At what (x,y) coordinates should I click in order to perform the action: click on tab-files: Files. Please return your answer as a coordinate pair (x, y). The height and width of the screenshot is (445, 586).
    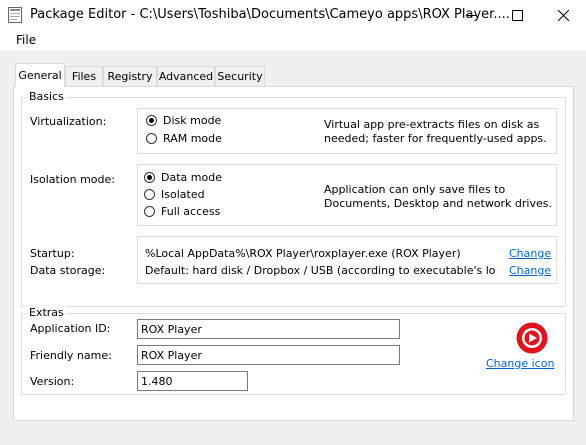
    Looking at the image, I should click on (84, 76).